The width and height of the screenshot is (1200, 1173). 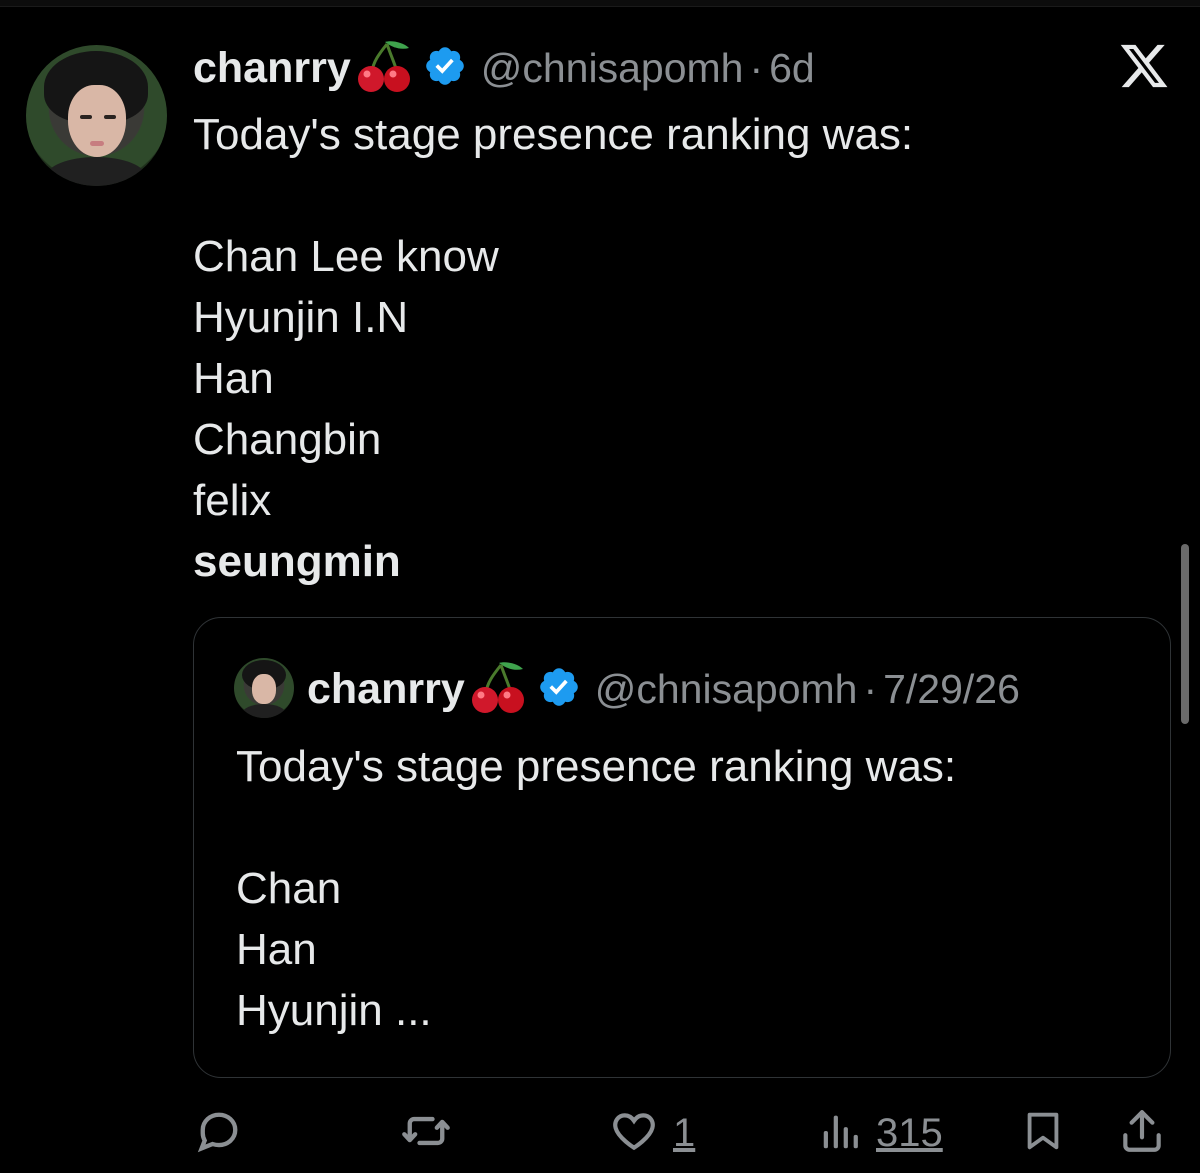 I want to click on heart-icon, so click(x=634, y=1133).